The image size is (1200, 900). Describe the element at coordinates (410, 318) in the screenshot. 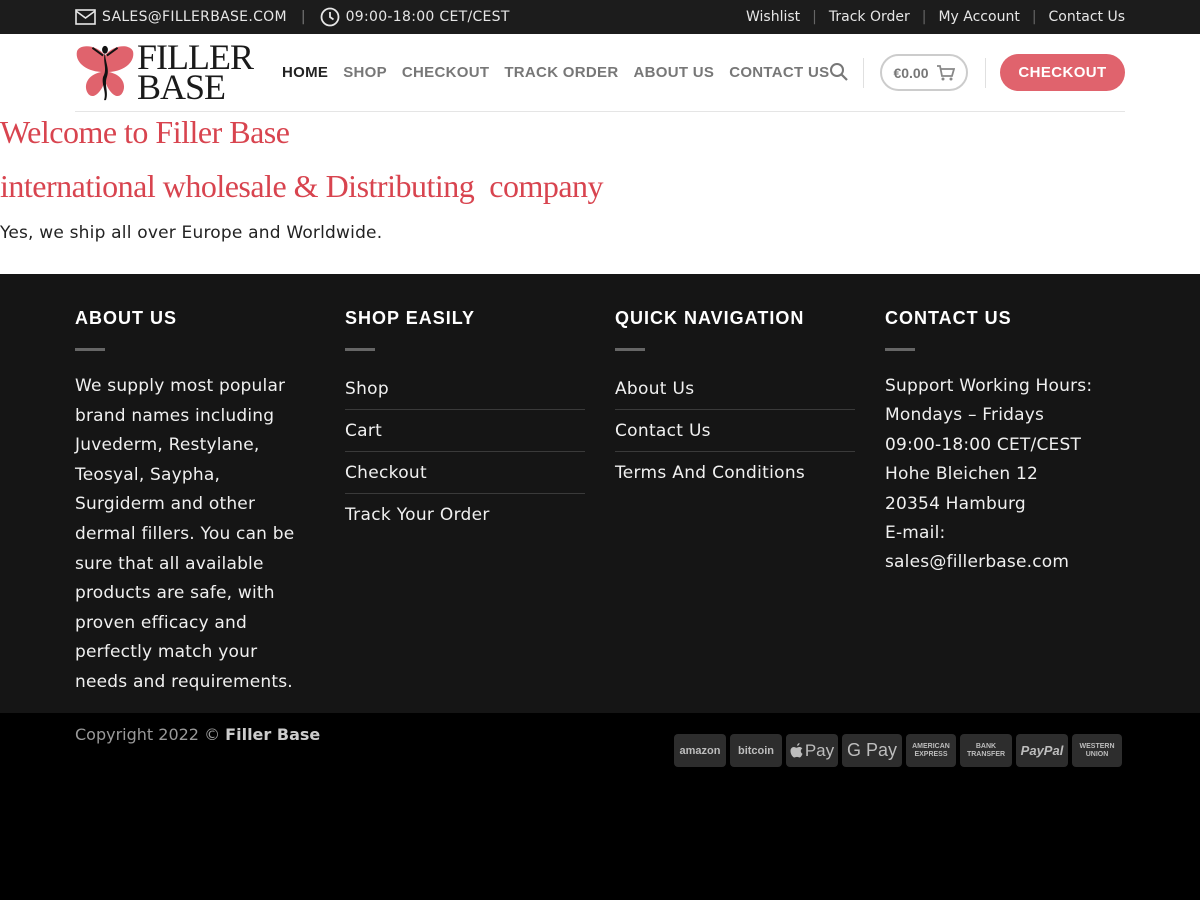

I see `footer-shop-heading: SHOP EASILY` at that location.